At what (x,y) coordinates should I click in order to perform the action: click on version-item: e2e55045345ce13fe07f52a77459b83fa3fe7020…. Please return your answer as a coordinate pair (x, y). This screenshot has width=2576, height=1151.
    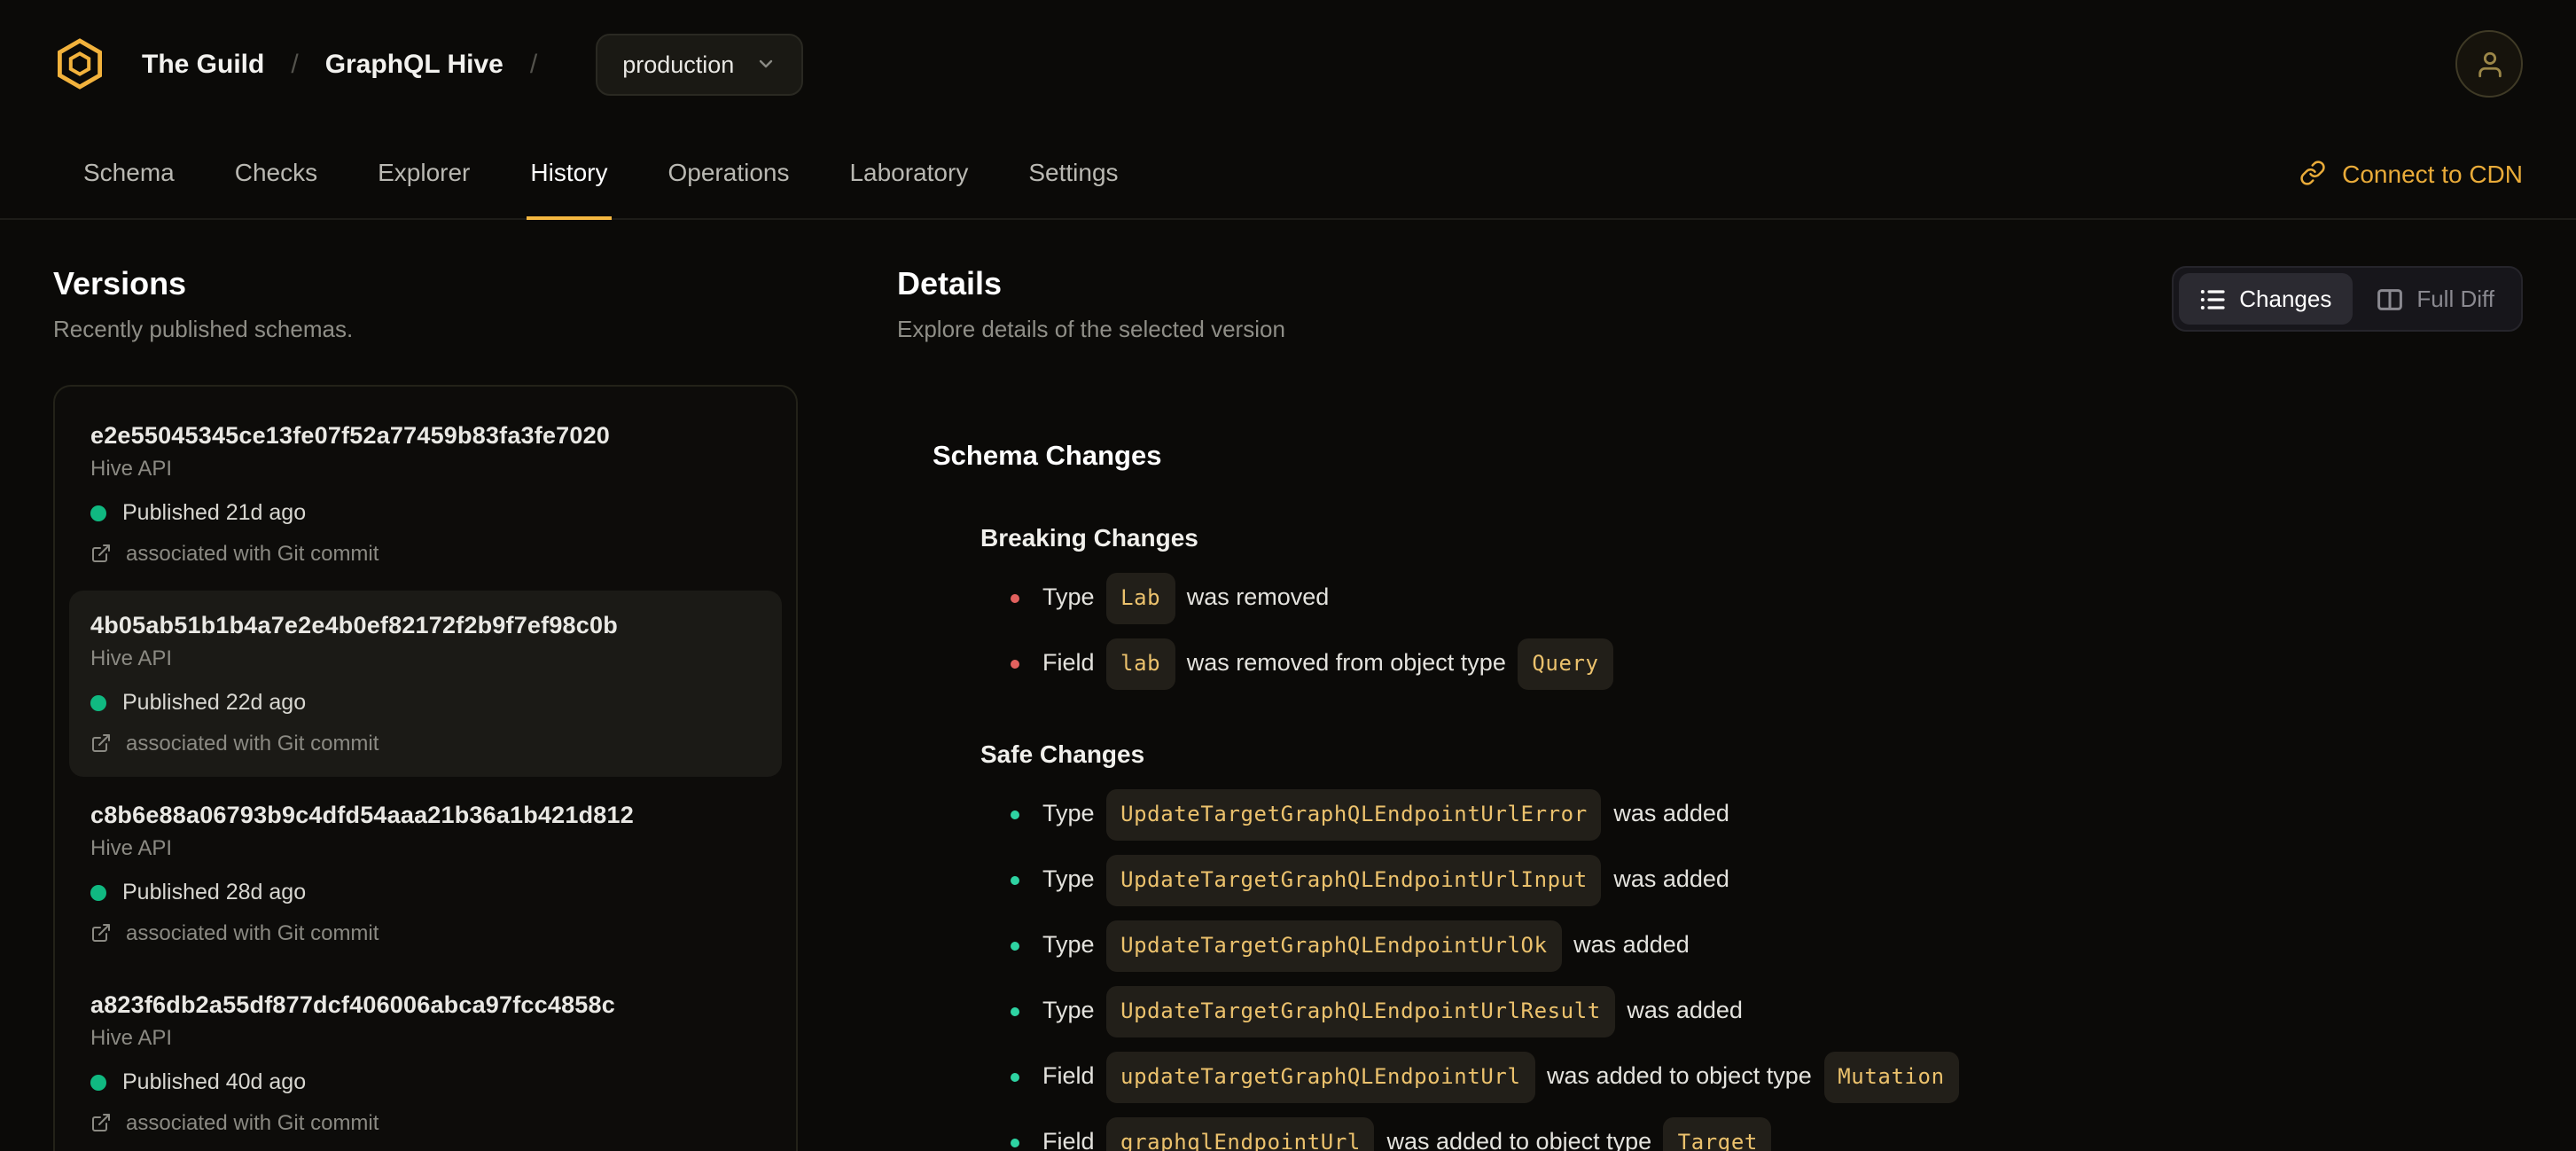
    Looking at the image, I should click on (425, 494).